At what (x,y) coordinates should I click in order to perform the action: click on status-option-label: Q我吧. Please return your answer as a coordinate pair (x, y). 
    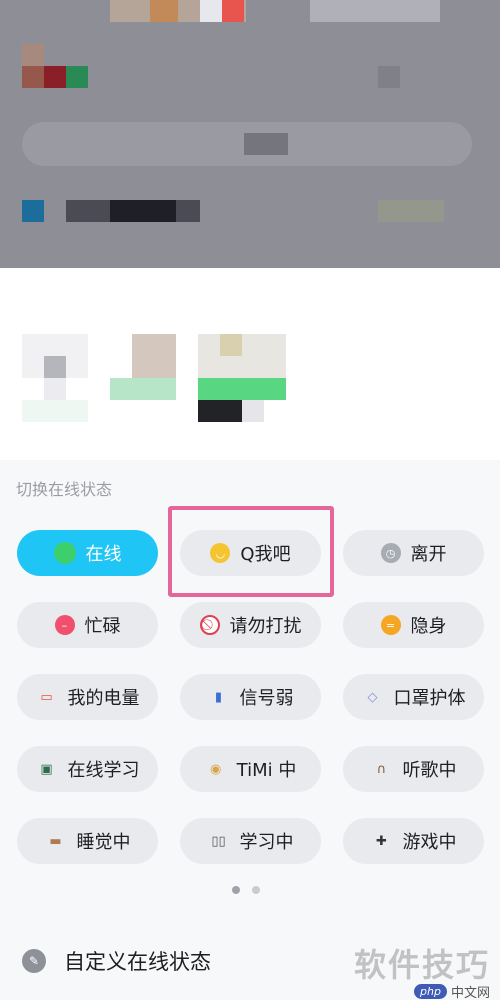
    Looking at the image, I should click on (265, 554).